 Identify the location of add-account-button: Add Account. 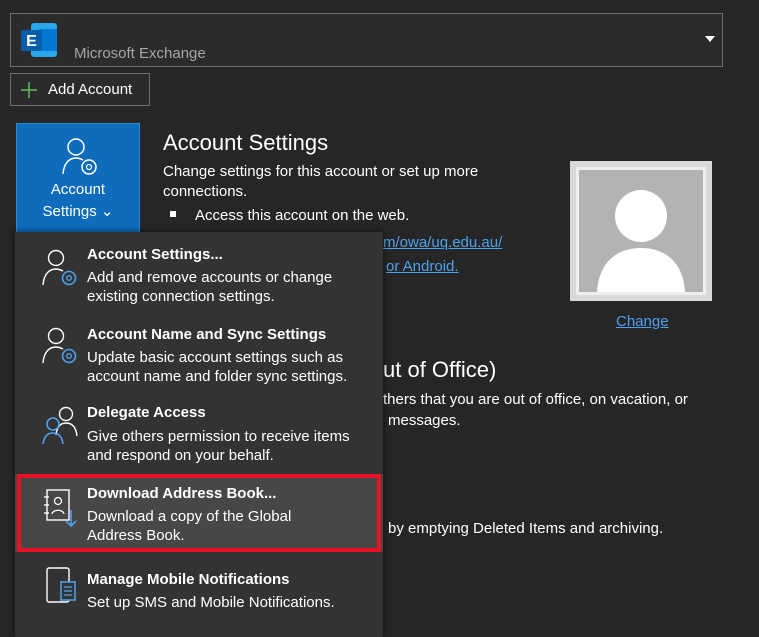
(80, 89).